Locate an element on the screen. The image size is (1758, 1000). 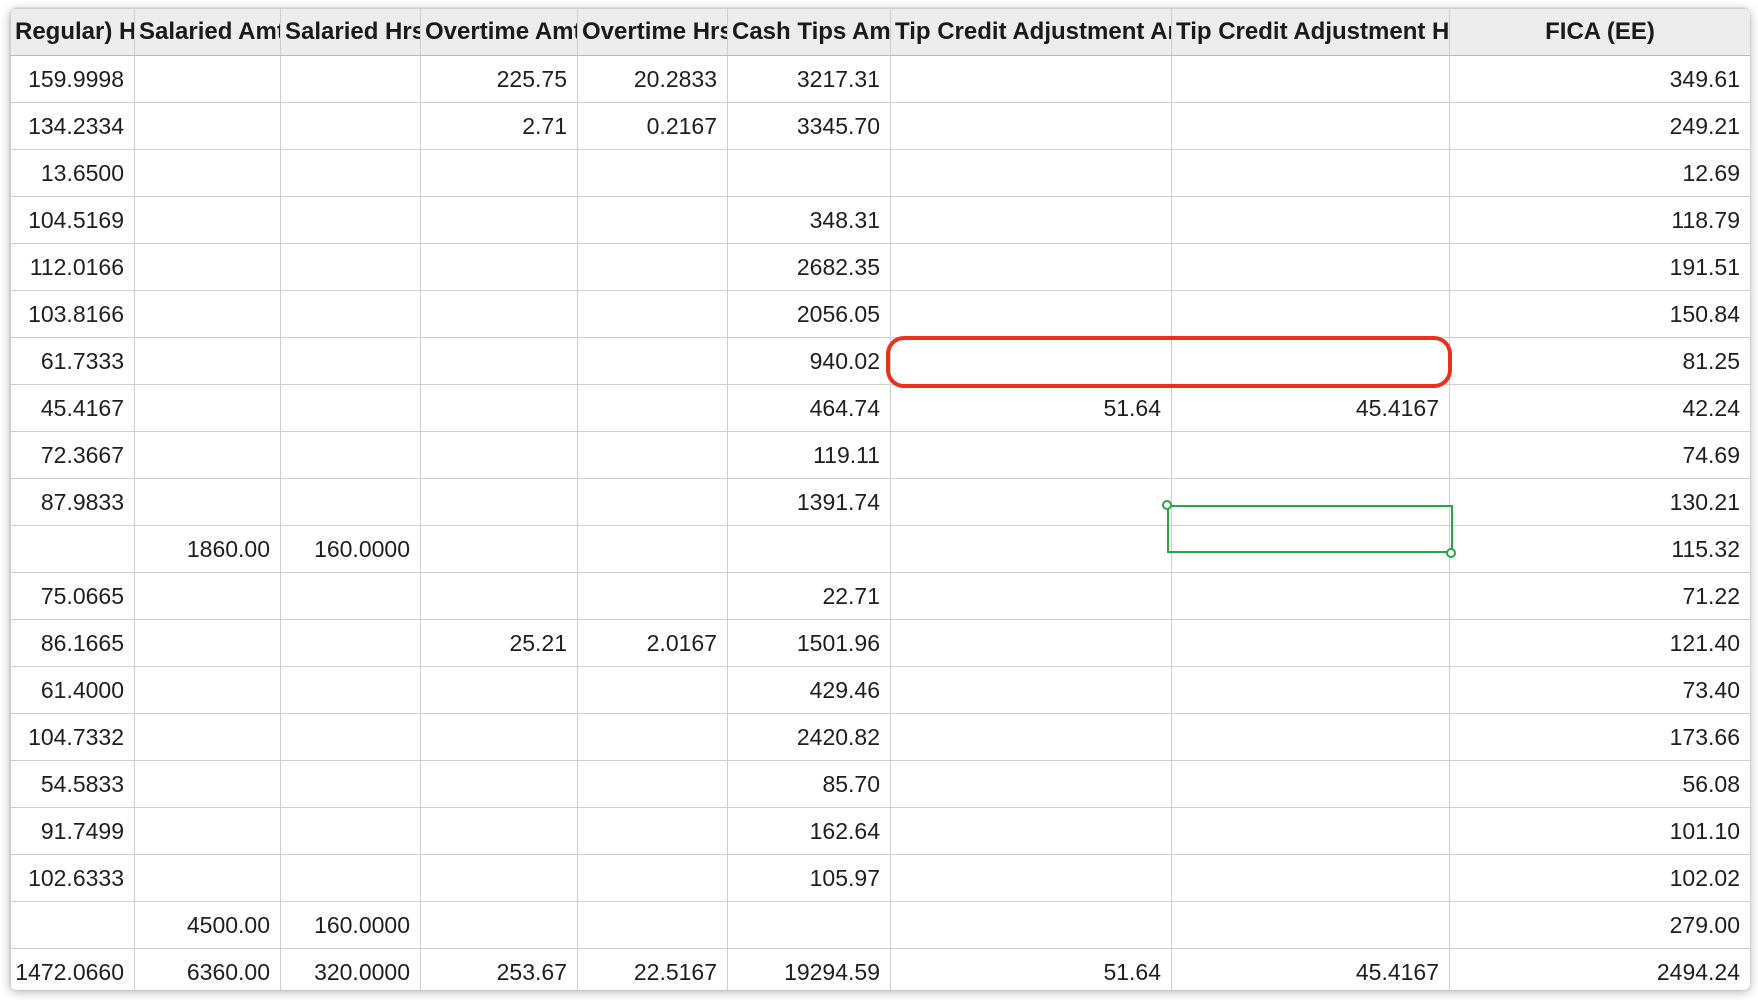
table-cell: 249.21 is located at coordinates (1599, 126).